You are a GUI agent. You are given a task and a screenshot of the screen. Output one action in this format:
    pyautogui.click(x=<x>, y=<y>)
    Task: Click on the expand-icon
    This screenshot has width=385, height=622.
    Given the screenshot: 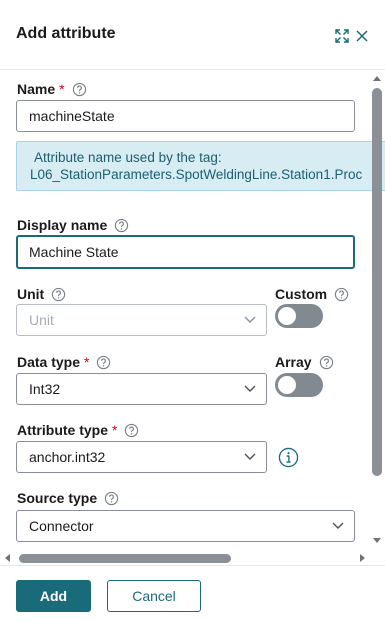 What is the action you would take?
    pyautogui.click(x=342, y=36)
    